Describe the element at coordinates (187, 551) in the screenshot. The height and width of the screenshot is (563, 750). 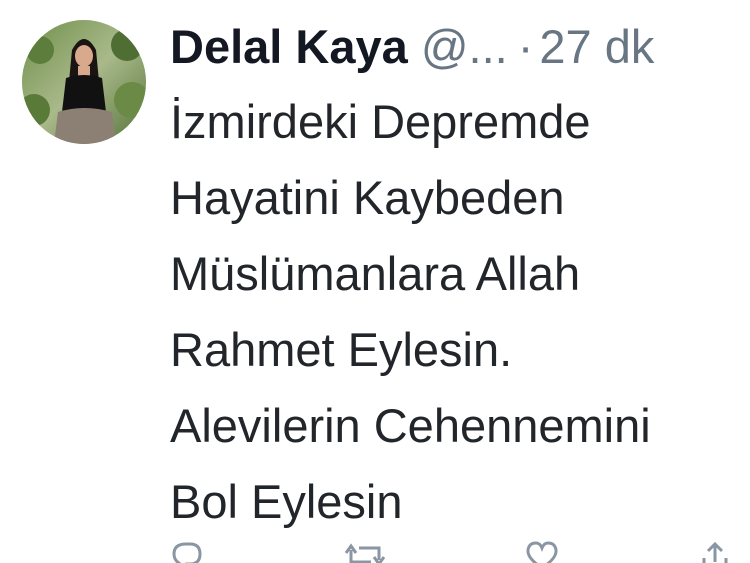
I see `reply-icon` at that location.